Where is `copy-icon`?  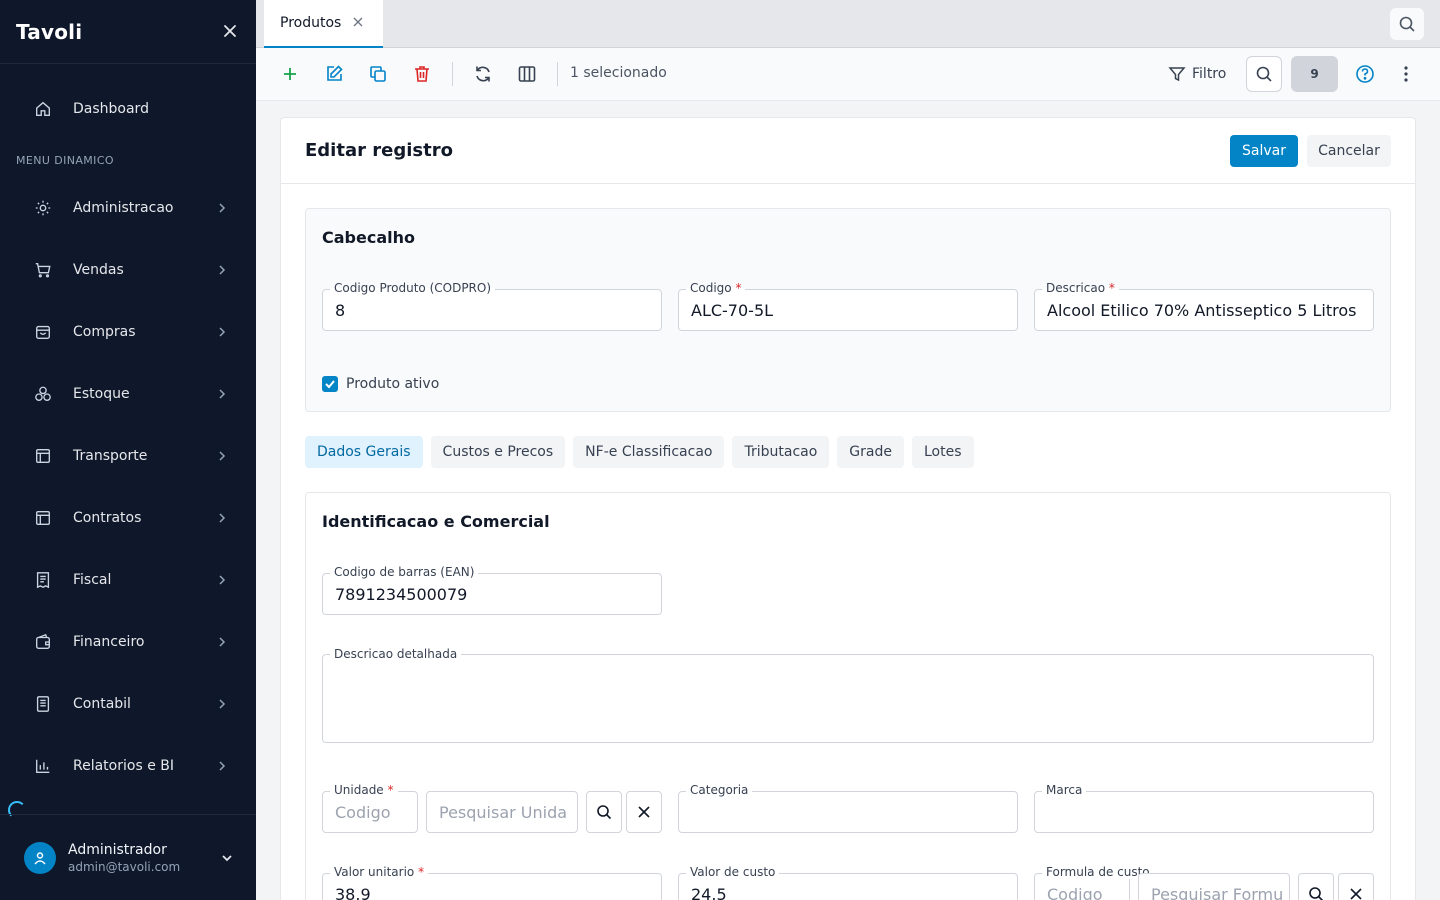 copy-icon is located at coordinates (378, 74).